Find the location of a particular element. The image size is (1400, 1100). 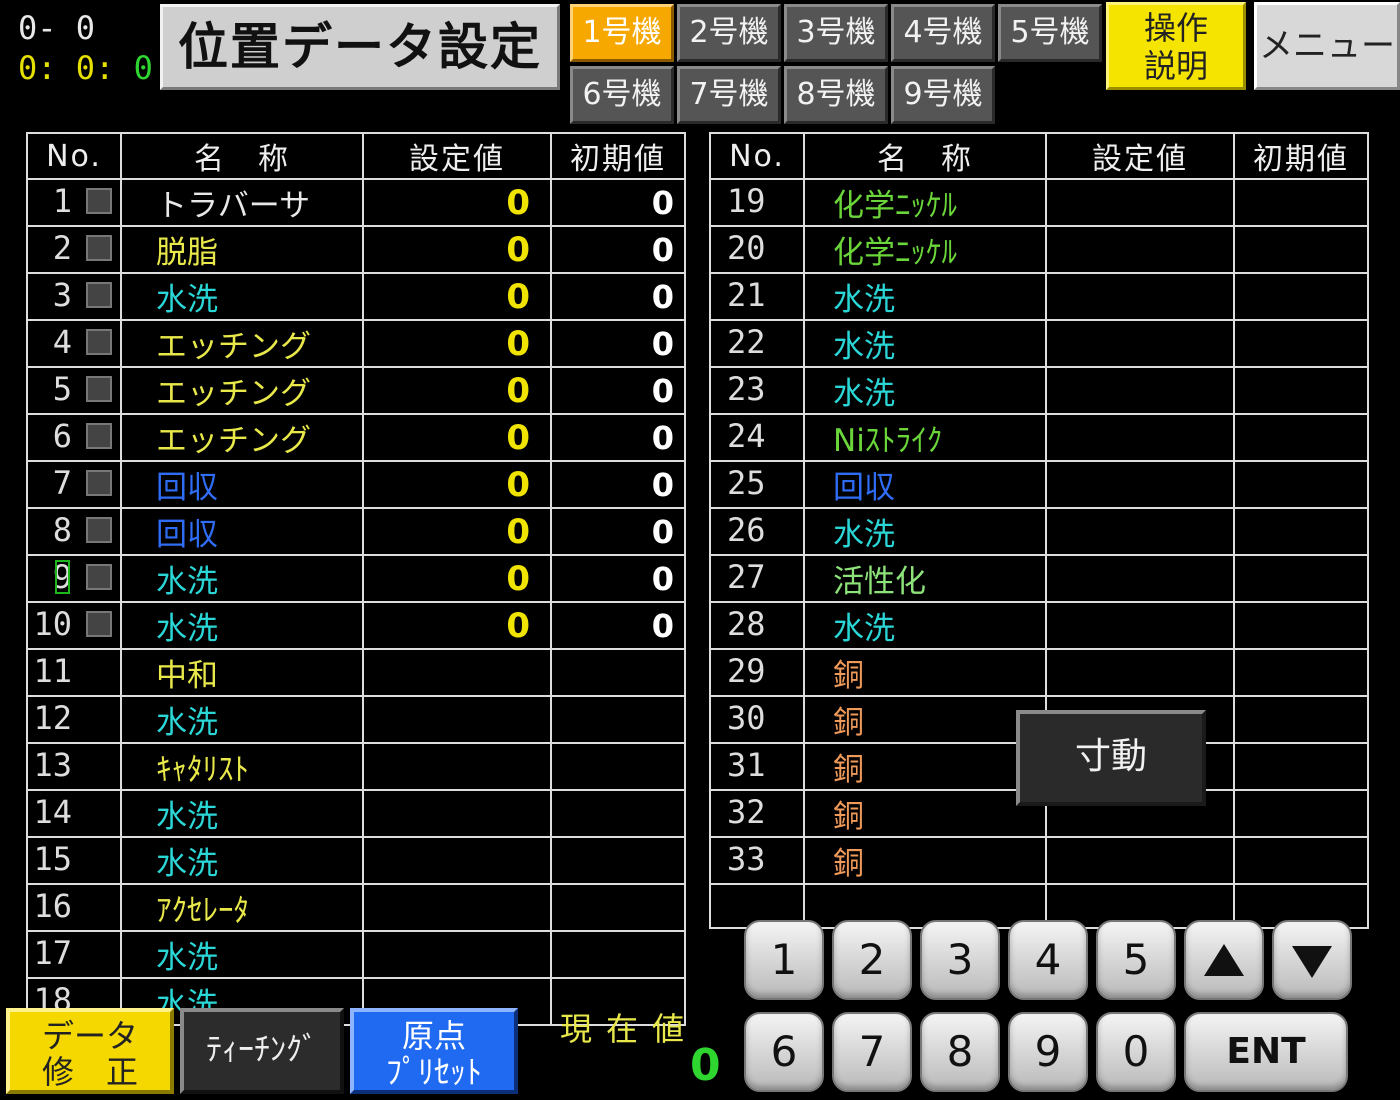

table-row: 6 エッチング 0 0 is located at coordinates (356, 437).